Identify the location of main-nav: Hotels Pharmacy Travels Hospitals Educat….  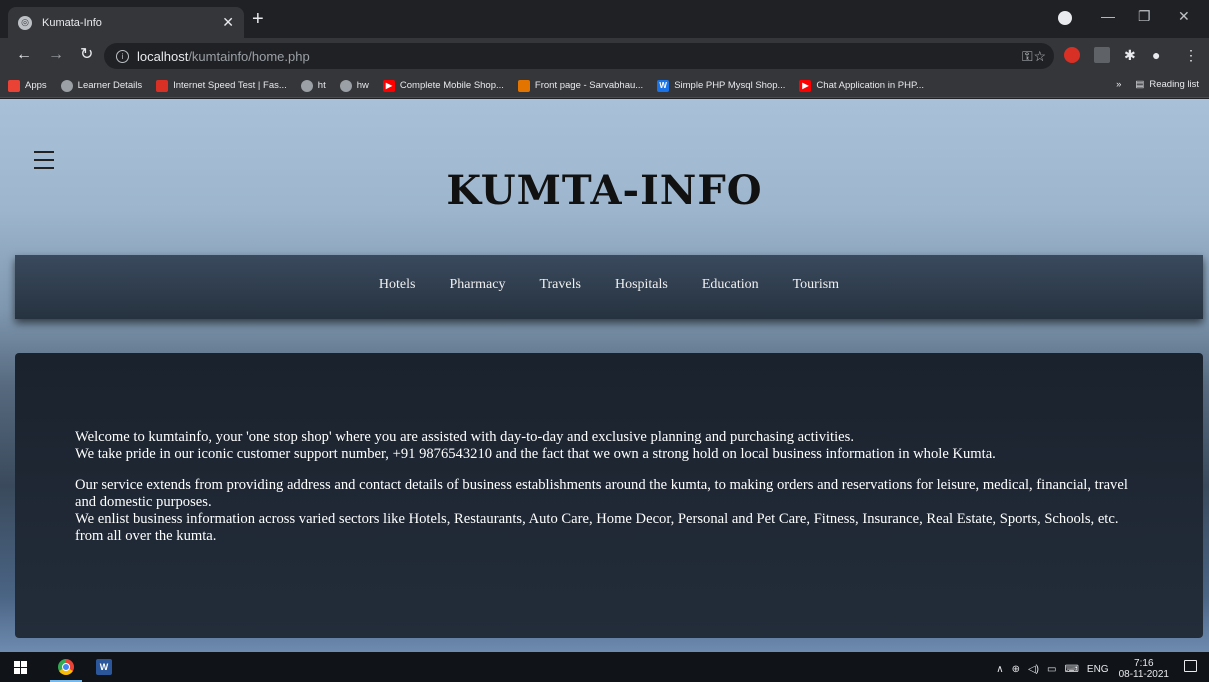
(609, 287).